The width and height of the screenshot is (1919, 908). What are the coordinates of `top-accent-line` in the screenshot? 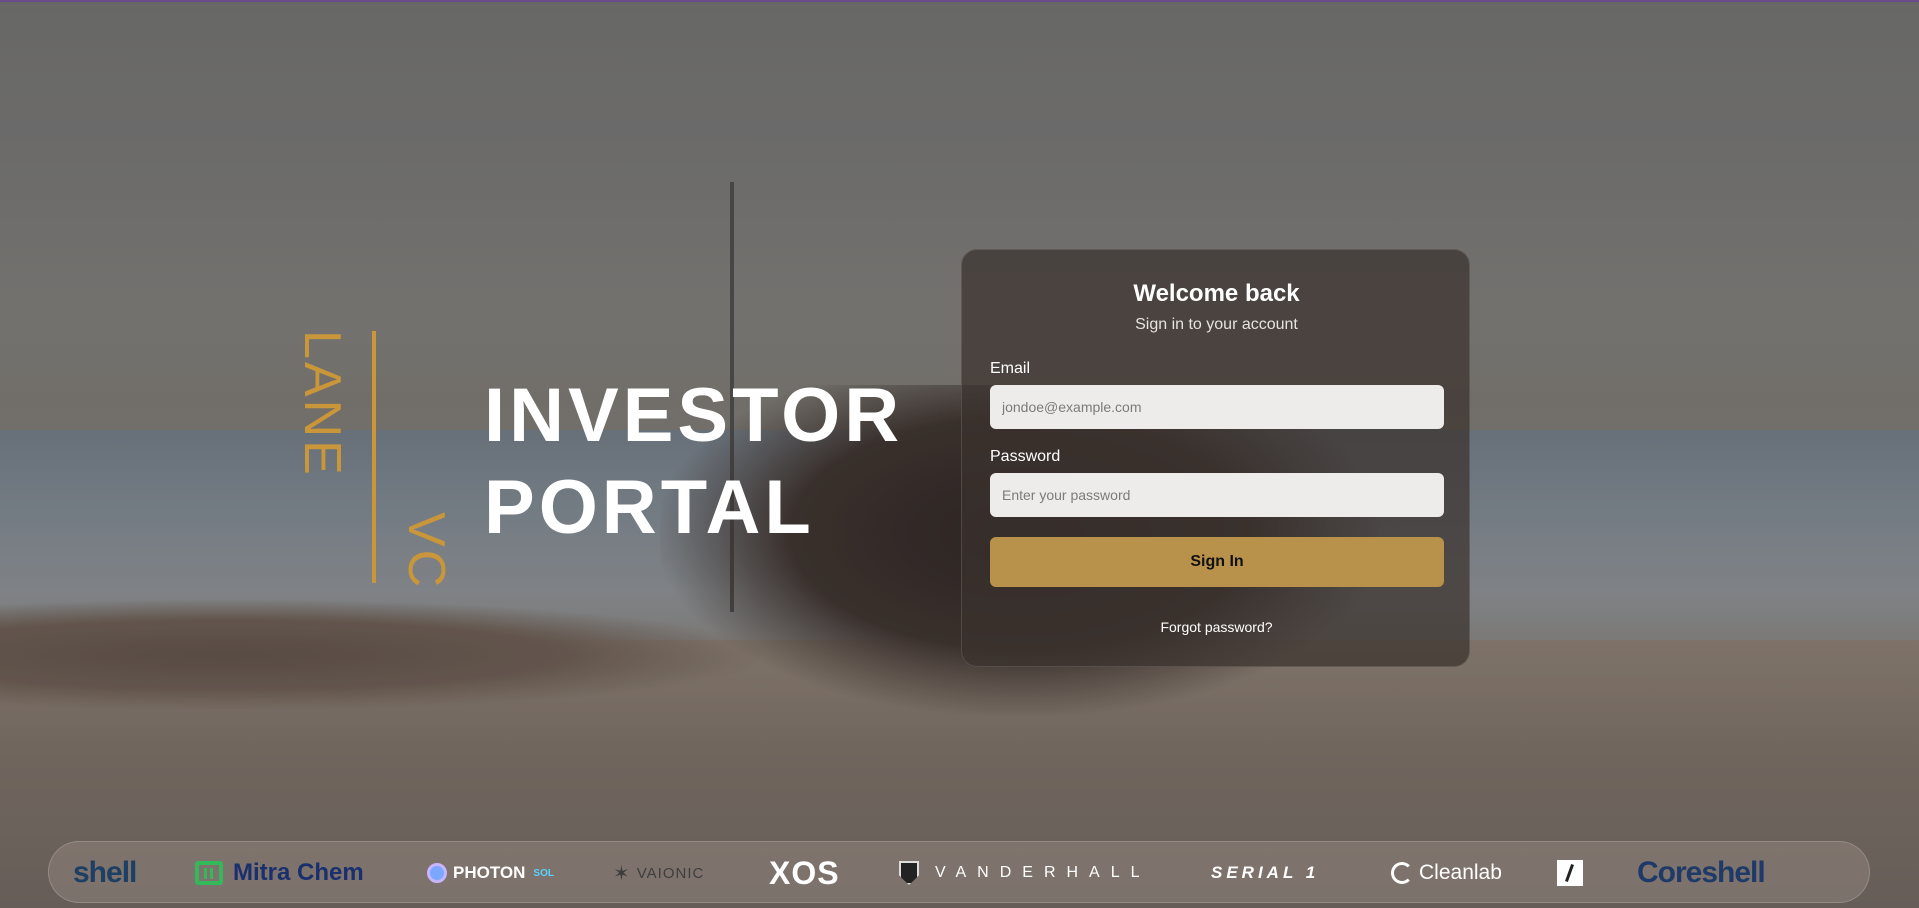 It's located at (959, 1).